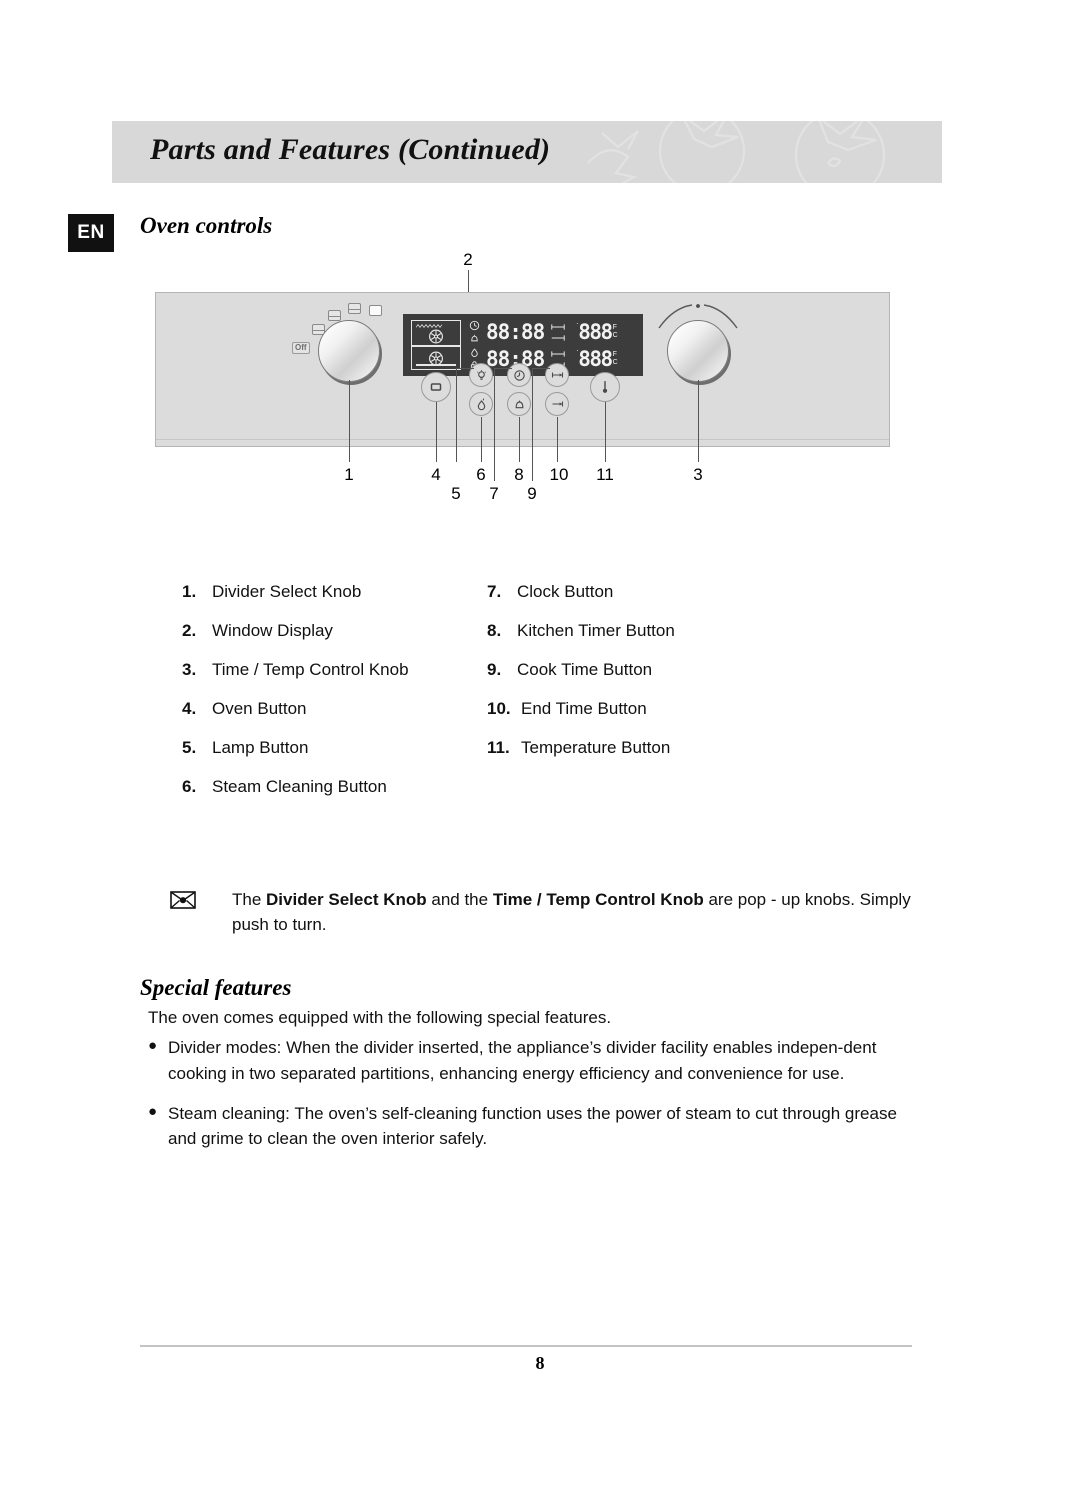 The image size is (1080, 1486). What do you see at coordinates (597, 332) in the screenshot?
I see `display-temperature-upper: ˙ 888 F C` at bounding box center [597, 332].